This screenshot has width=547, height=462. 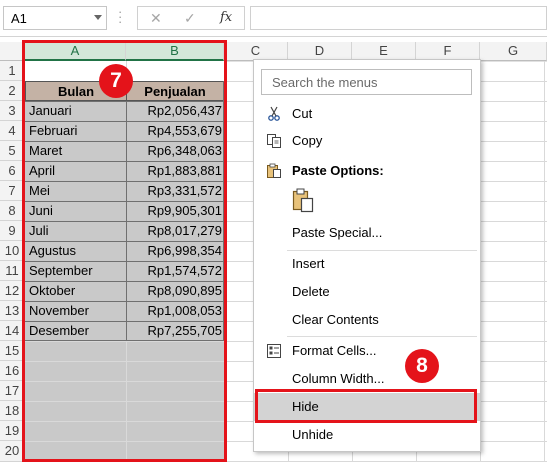 I want to click on scissors-icon, so click(x=274, y=113).